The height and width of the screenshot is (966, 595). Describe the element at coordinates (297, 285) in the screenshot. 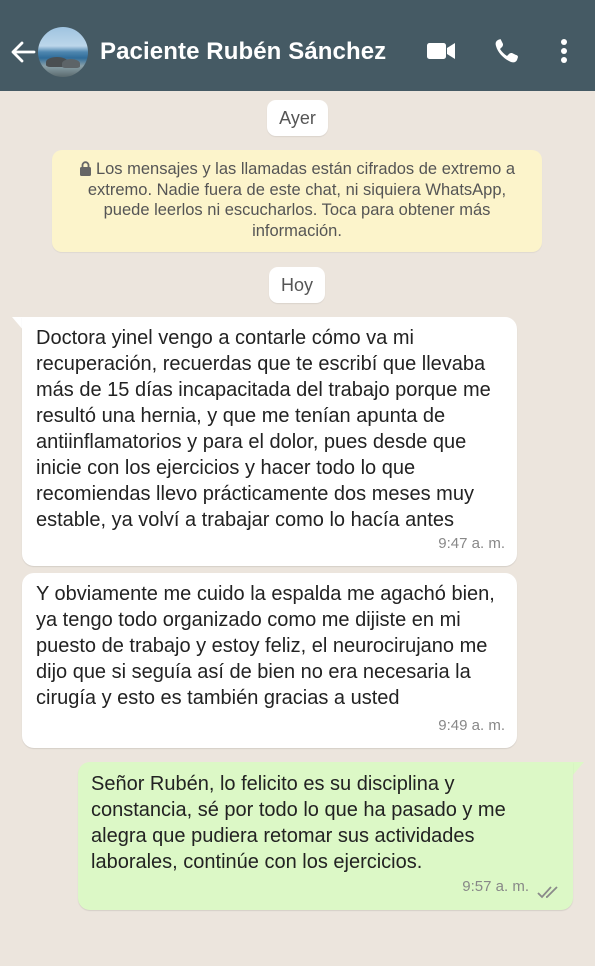

I see `date-divider-today: Hoy` at that location.